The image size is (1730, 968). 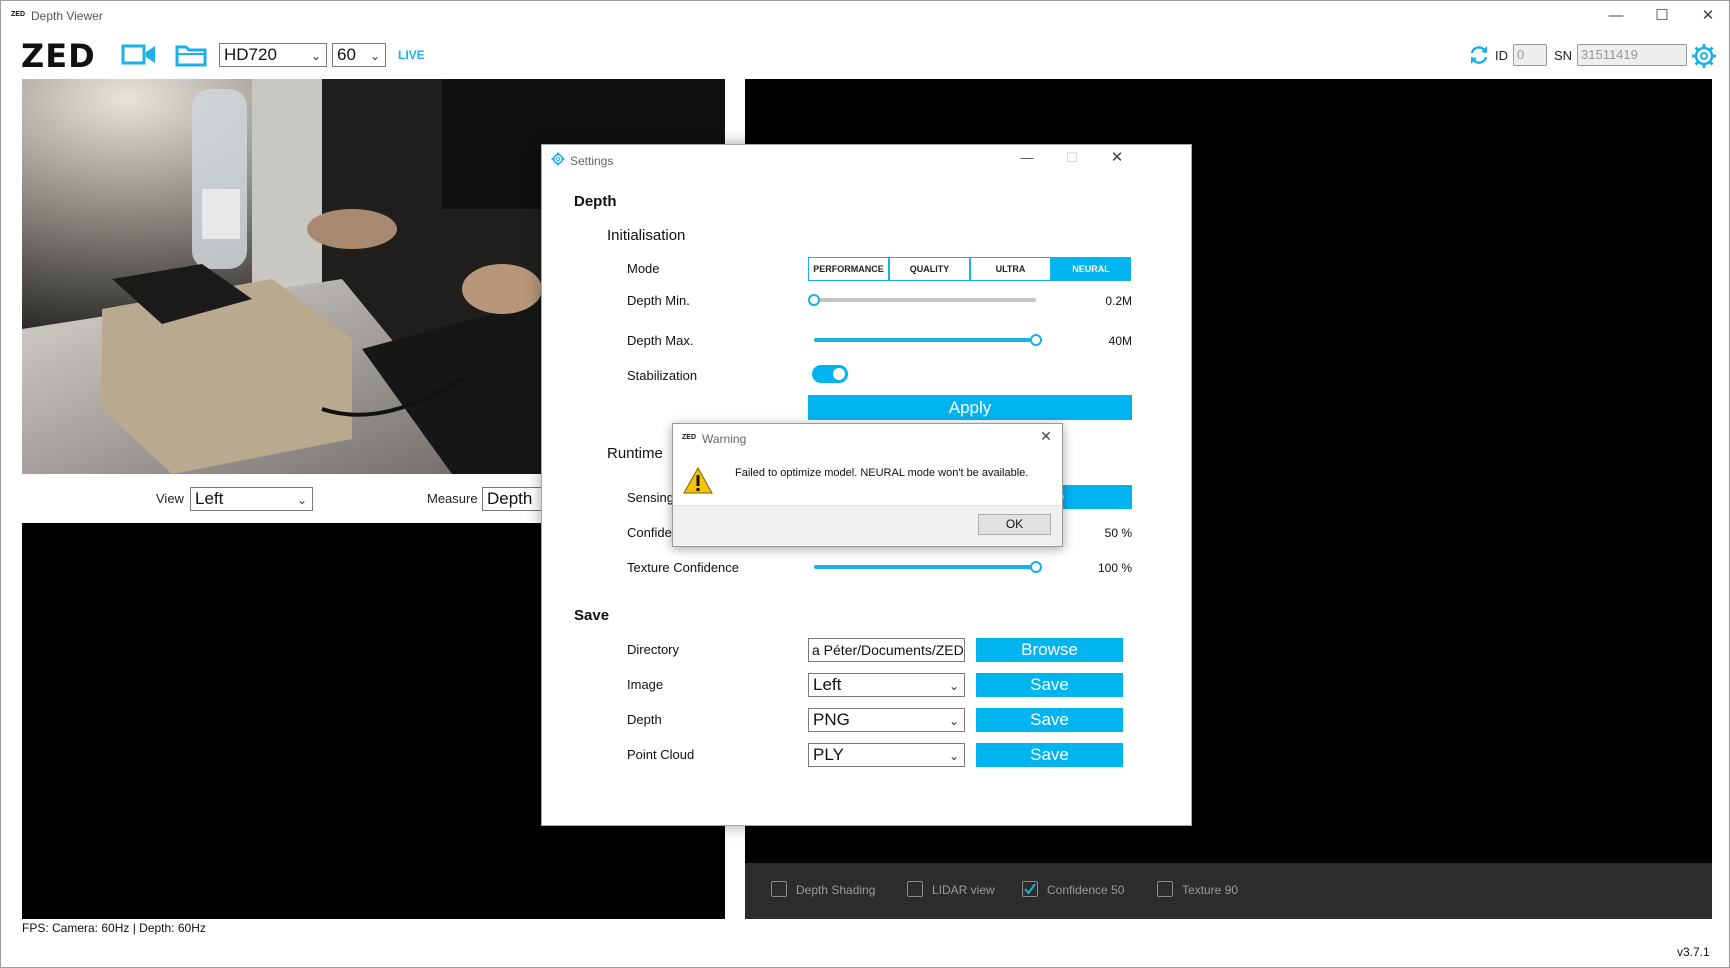 What do you see at coordinates (1010, 269) in the screenshot?
I see `mode-ultra: ULTRA` at bounding box center [1010, 269].